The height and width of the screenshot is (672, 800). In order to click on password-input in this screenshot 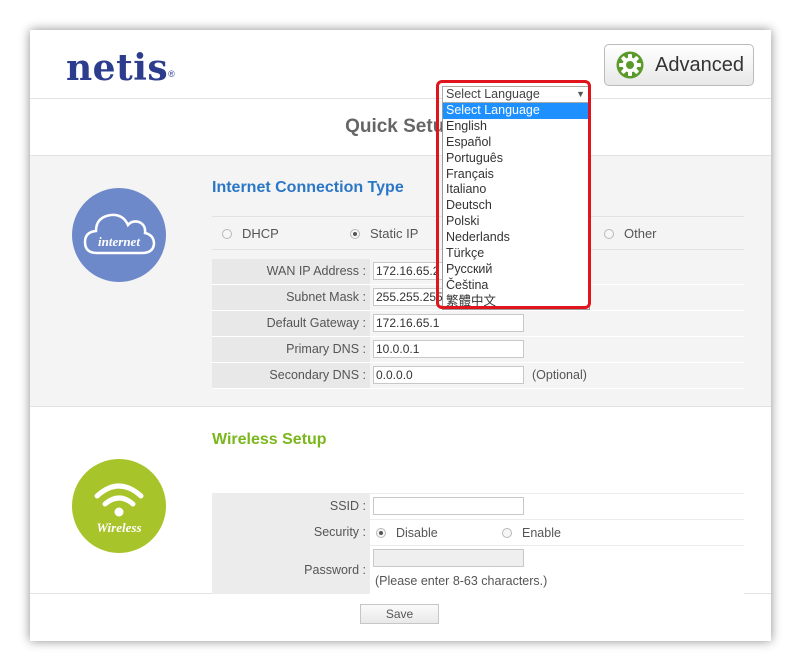, I will do `click(448, 558)`.